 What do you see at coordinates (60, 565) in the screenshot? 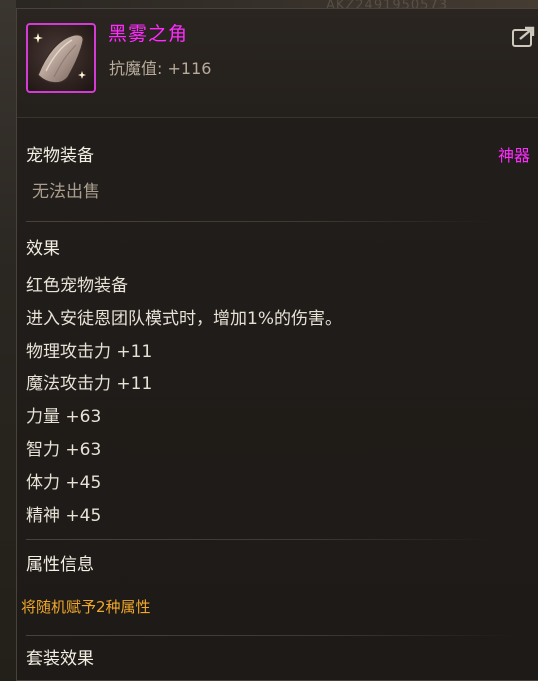
I see `attributes-heading: 属性信息` at bounding box center [60, 565].